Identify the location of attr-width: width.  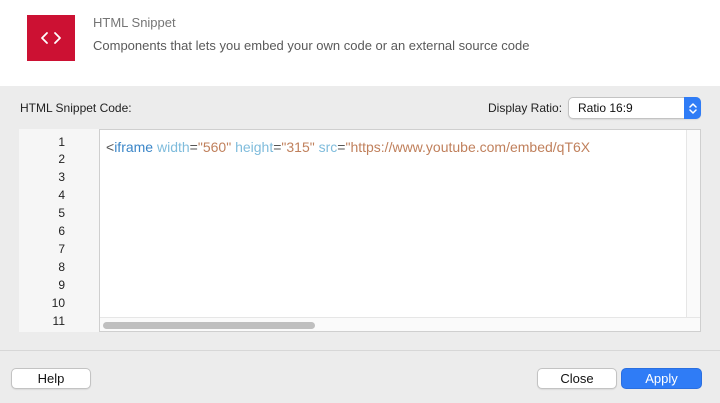
(173, 147).